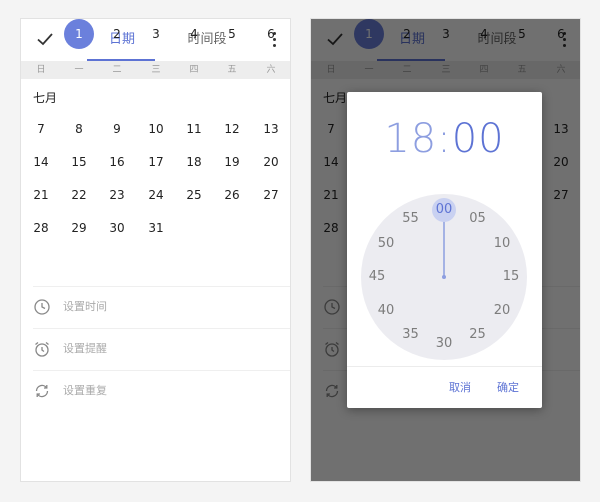  Describe the element at coordinates (271, 195) in the screenshot. I see `calendar-day: 27` at that location.